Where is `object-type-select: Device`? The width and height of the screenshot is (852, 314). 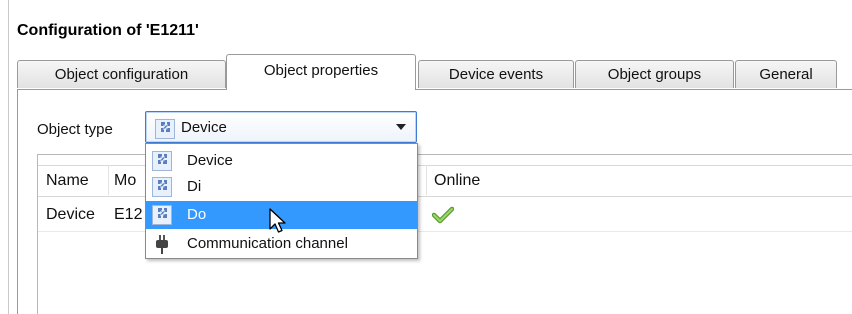 object-type-select: Device is located at coordinates (281, 127).